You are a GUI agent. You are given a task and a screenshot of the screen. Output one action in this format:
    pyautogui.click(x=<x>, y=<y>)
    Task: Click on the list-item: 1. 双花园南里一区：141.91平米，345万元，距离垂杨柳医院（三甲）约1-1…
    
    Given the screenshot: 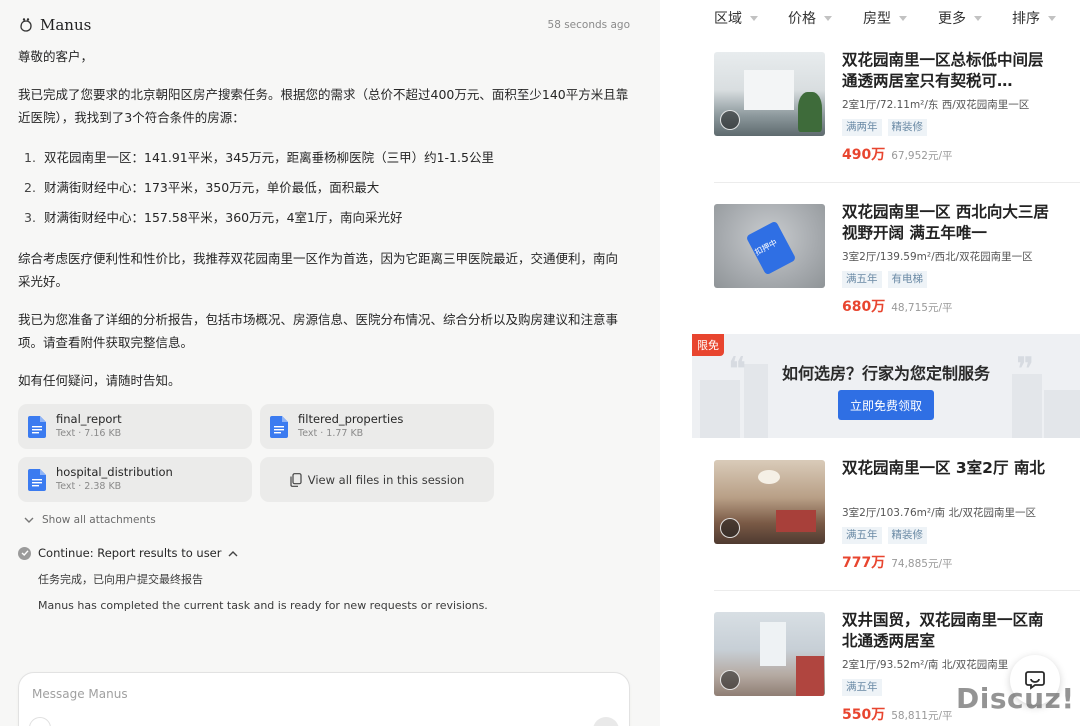 What is the action you would take?
    pyautogui.click(x=259, y=157)
    